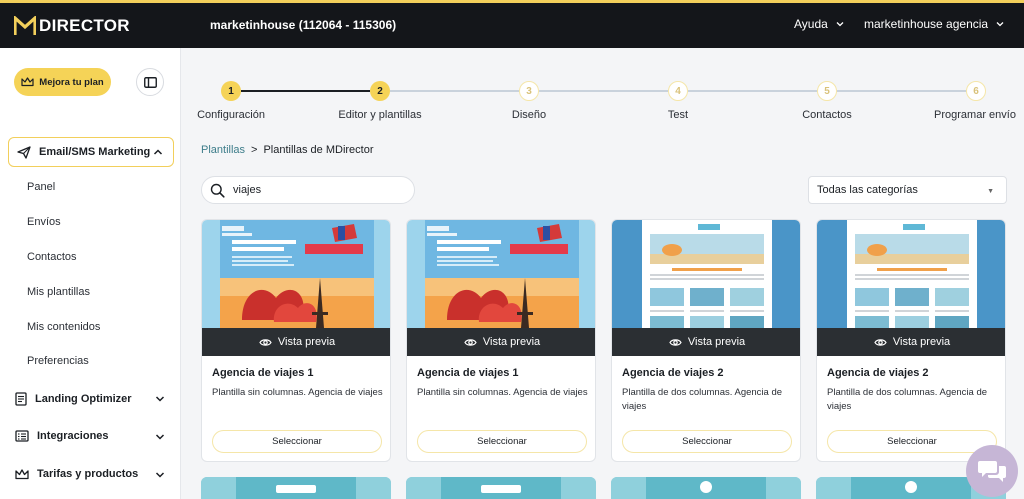 This screenshot has width=1024, height=499. I want to click on step-4-indicator: 4, so click(678, 91).